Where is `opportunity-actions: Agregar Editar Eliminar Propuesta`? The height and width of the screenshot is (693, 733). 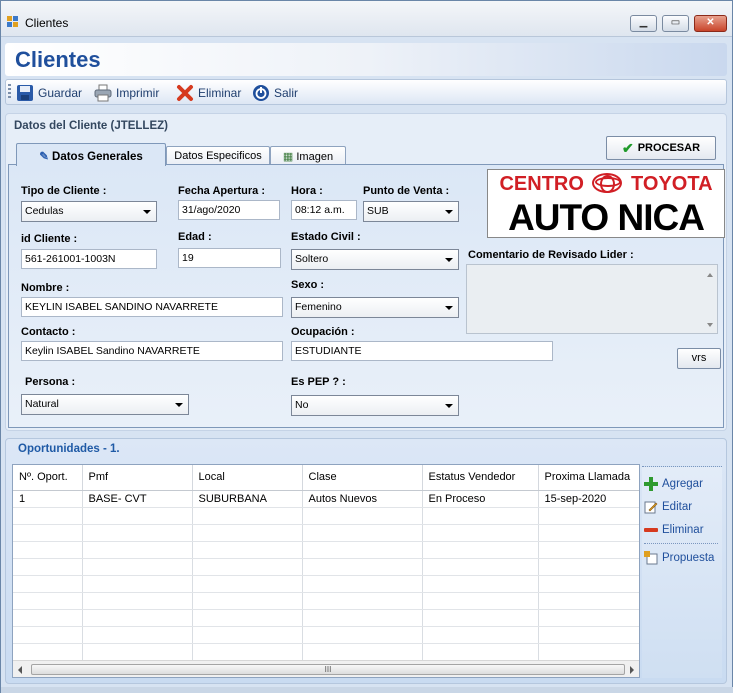
opportunity-actions: Agregar Editar Eliminar Propuesta is located at coordinates (682, 572).